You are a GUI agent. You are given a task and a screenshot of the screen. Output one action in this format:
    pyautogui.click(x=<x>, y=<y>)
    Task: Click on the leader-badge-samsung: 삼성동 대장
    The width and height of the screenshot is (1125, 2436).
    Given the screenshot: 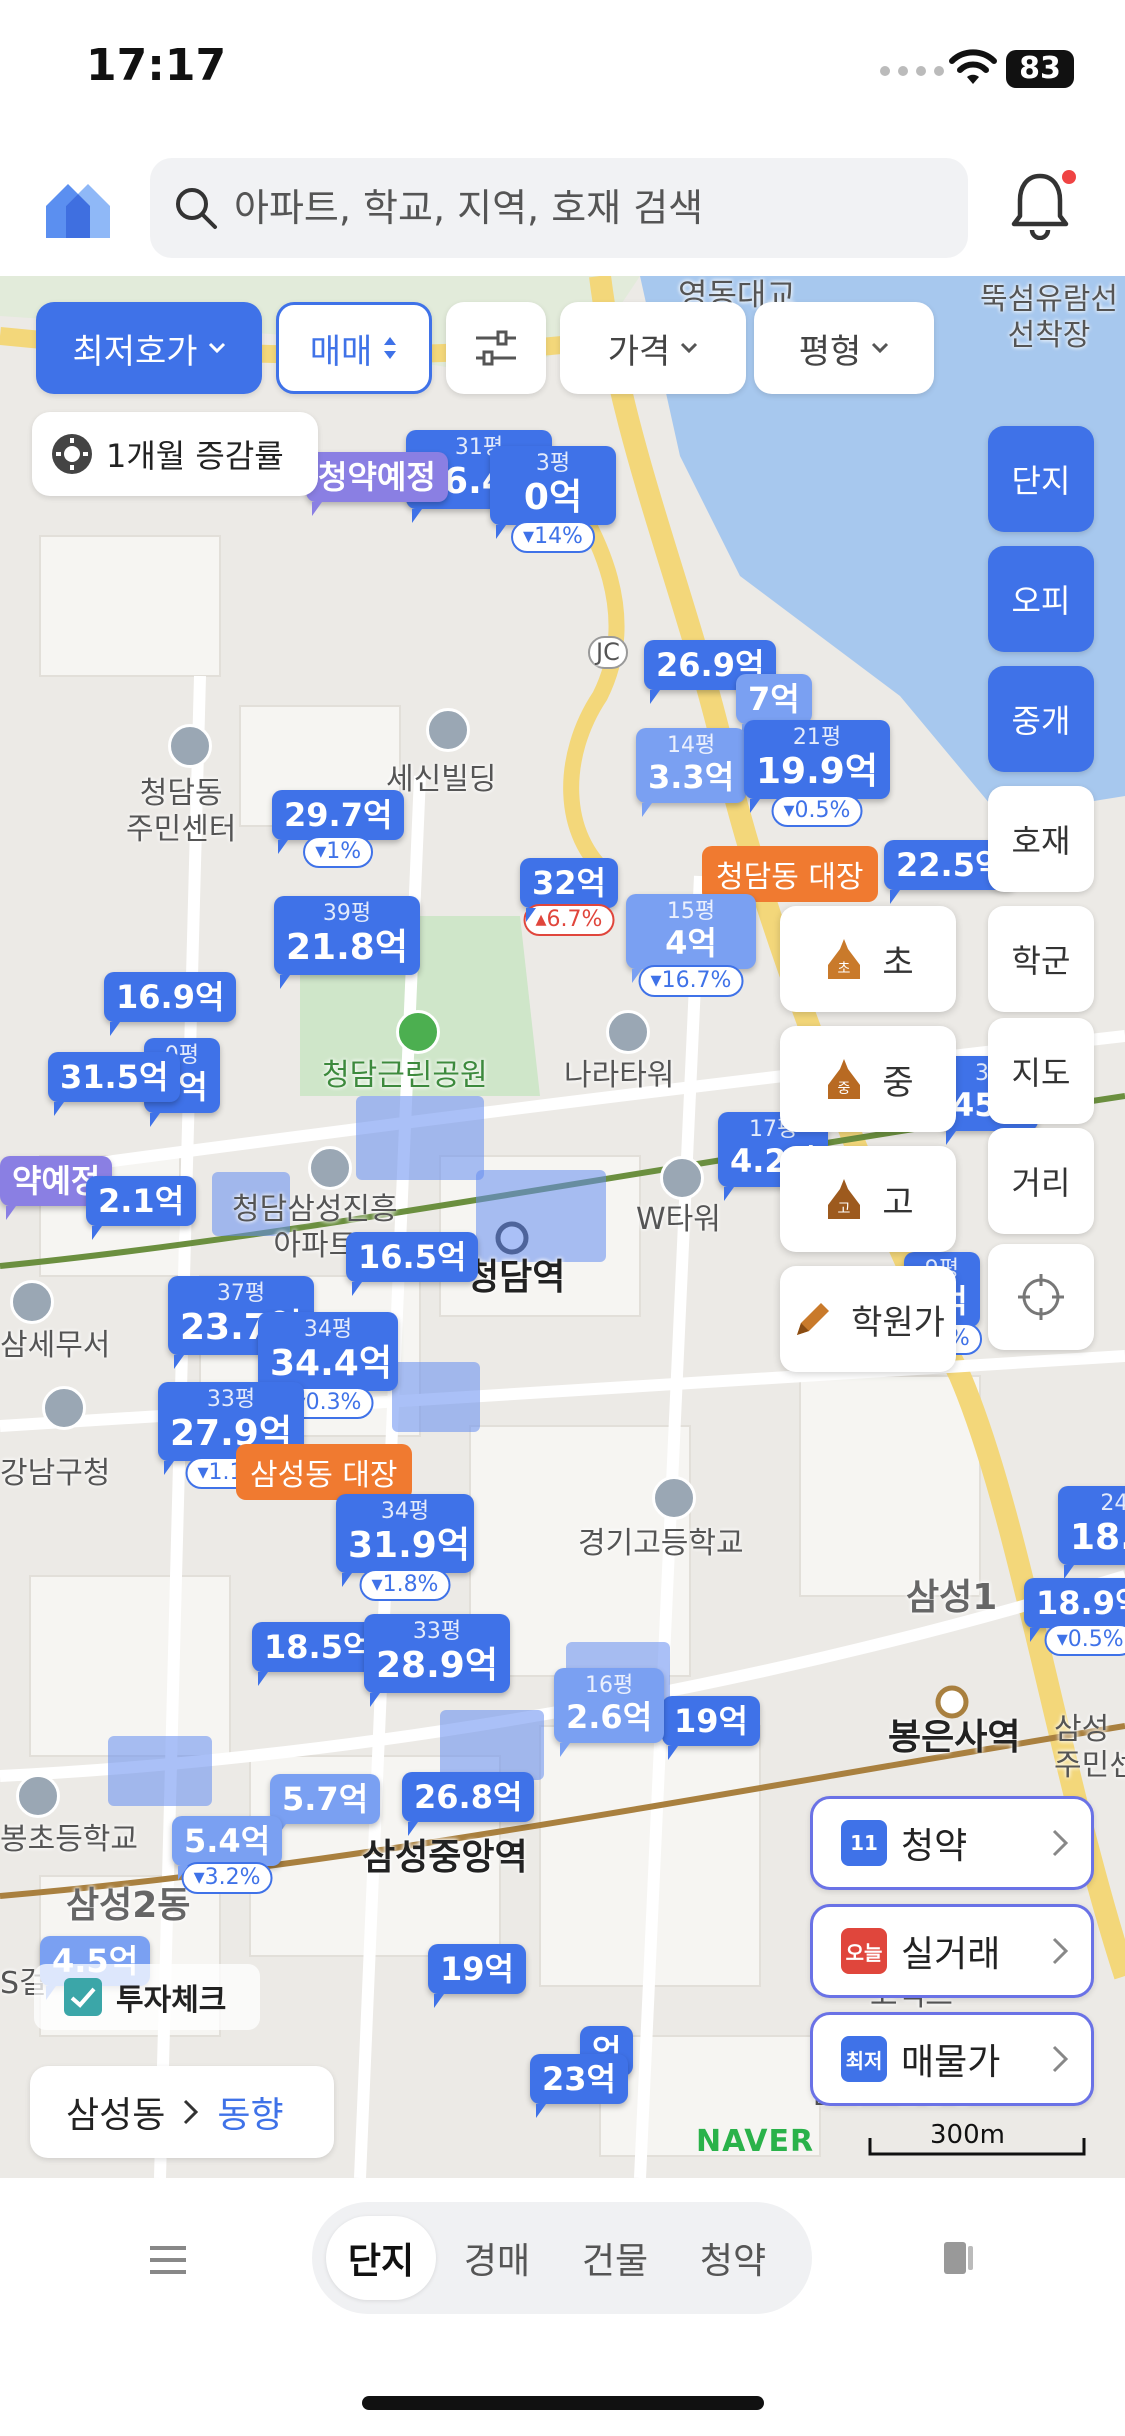 What is the action you would take?
    pyautogui.click(x=324, y=1472)
    